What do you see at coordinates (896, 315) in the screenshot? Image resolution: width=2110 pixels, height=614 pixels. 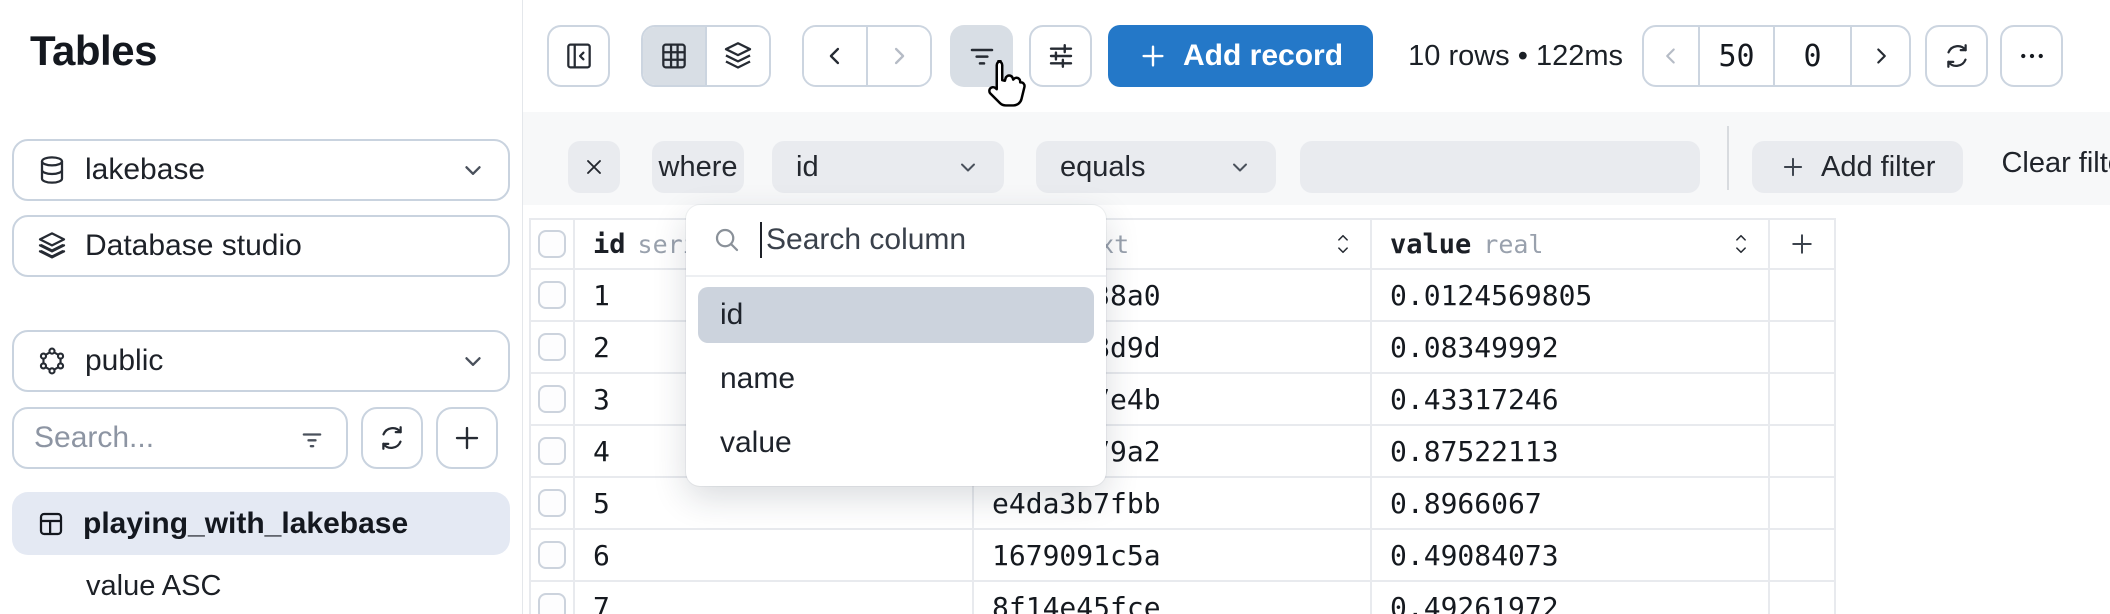 I see `column-option-id: id` at bounding box center [896, 315].